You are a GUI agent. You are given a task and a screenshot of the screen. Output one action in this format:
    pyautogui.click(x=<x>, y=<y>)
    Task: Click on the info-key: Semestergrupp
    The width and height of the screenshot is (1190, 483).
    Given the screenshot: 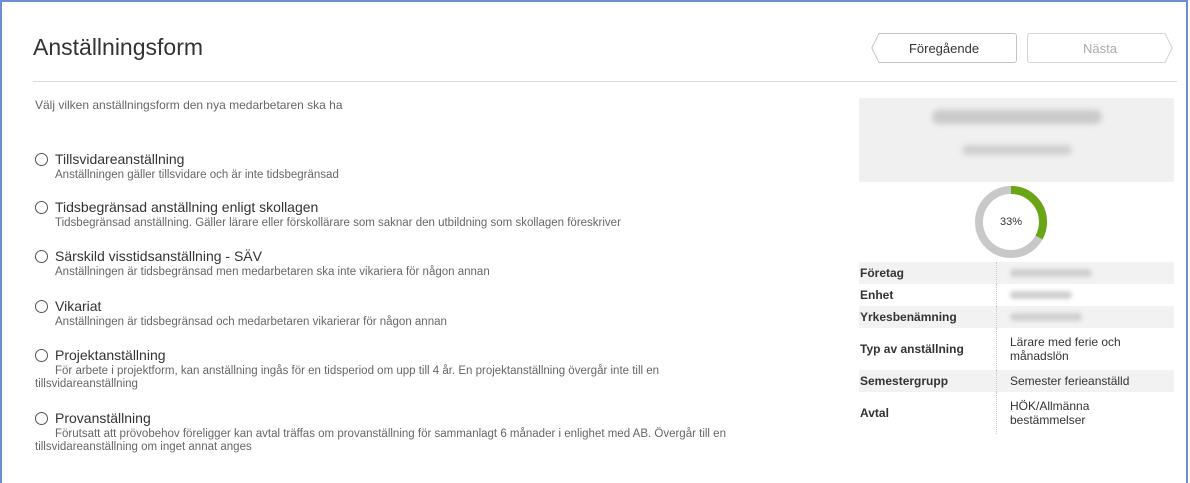 What is the action you would take?
    pyautogui.click(x=904, y=381)
    